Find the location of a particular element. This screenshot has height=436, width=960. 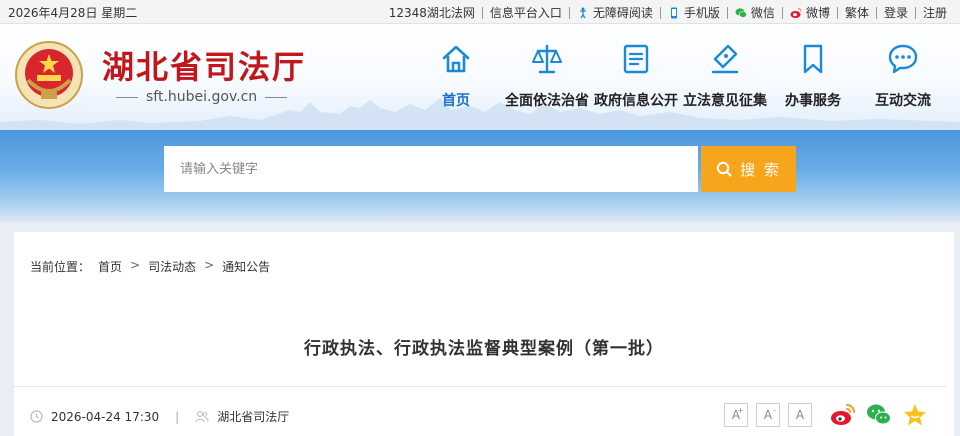

breadcrumb-judicial-news: 司法动态 is located at coordinates (172, 266).